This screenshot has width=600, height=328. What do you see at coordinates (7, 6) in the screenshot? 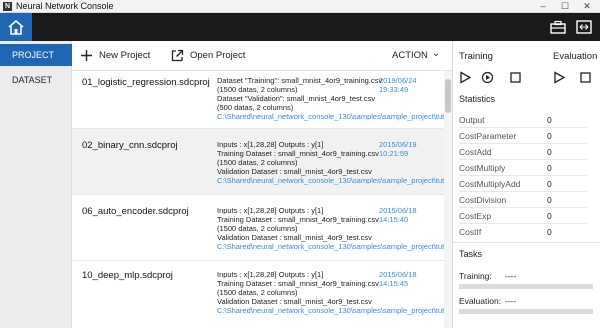
I see `app-icon: N` at bounding box center [7, 6].